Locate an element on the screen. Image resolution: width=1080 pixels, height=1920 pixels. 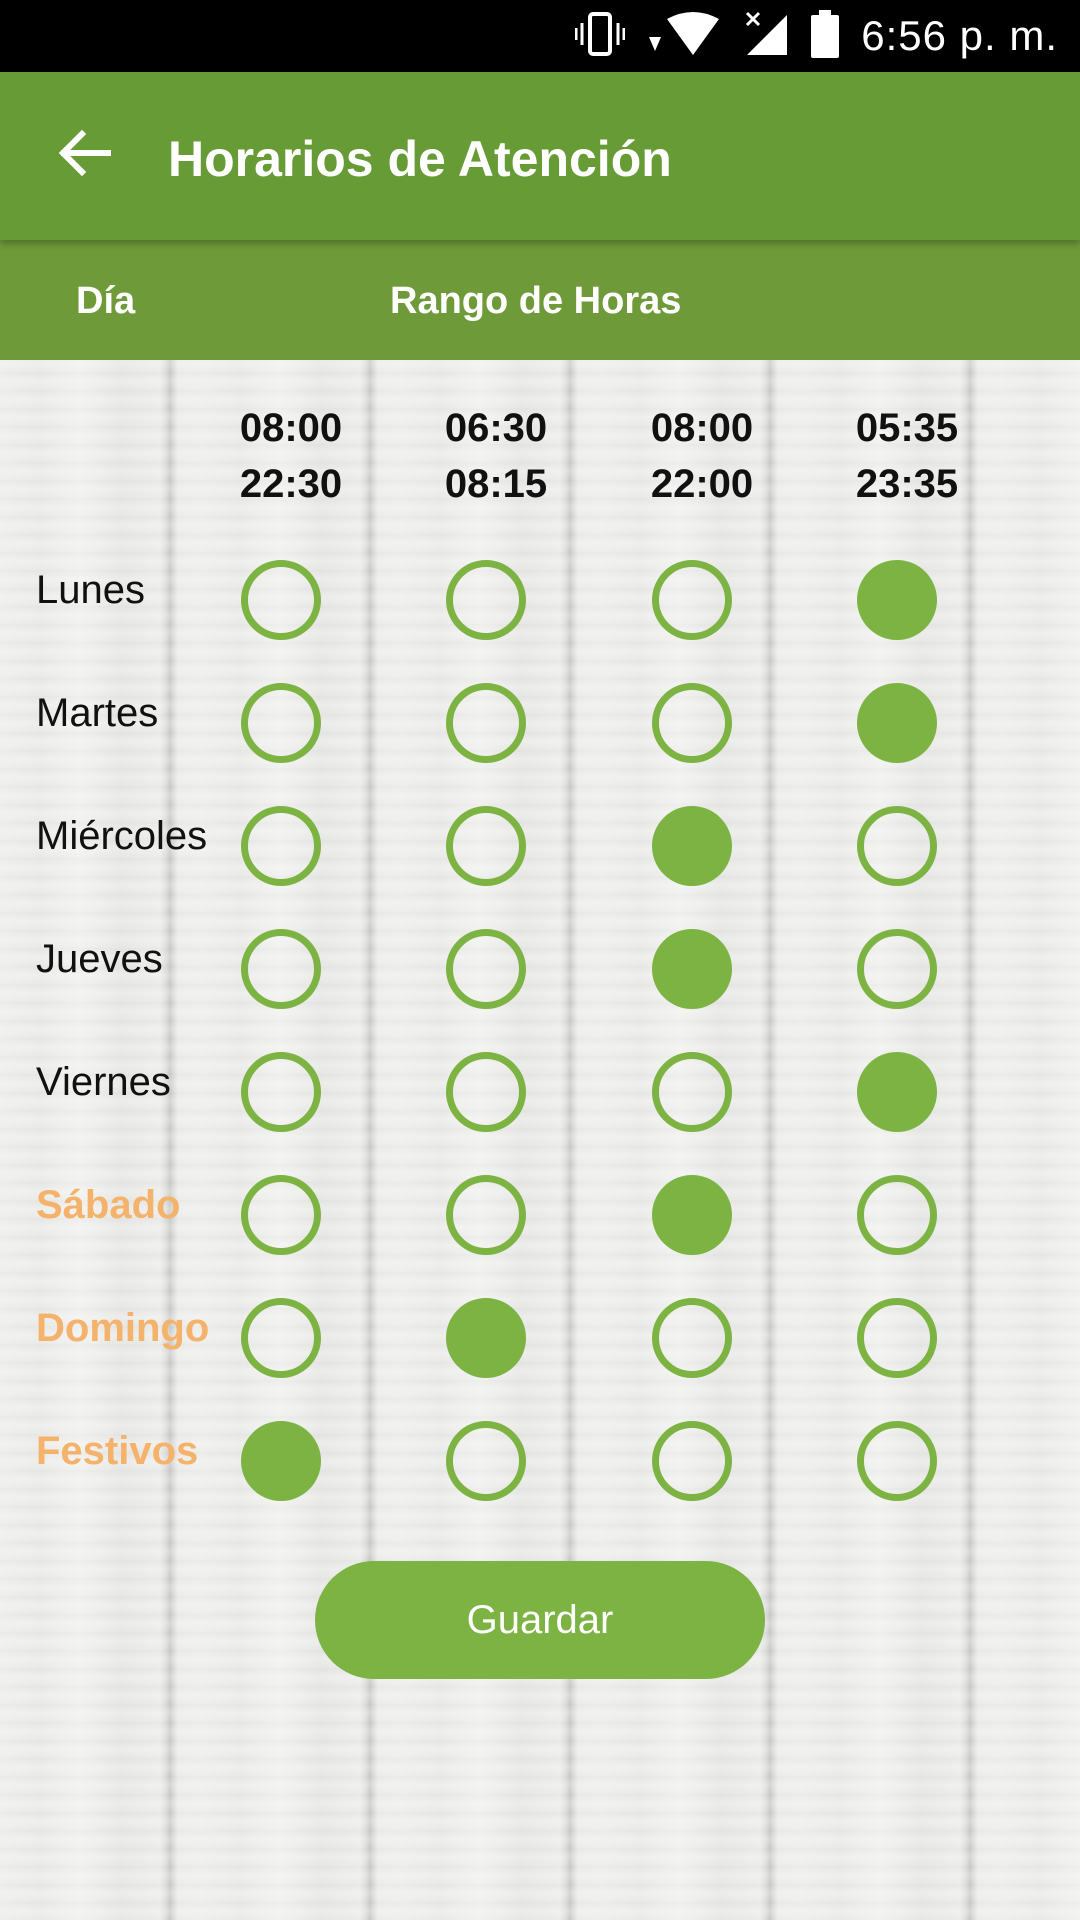
time-range-end: 22:00 is located at coordinates (702, 484).